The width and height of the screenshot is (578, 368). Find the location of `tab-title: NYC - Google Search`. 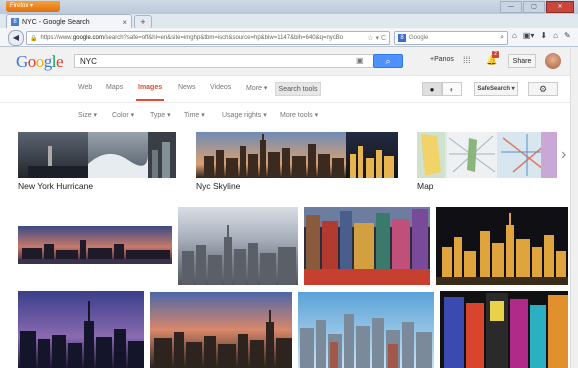

tab-title: NYC - Google Search is located at coordinates (56, 22).